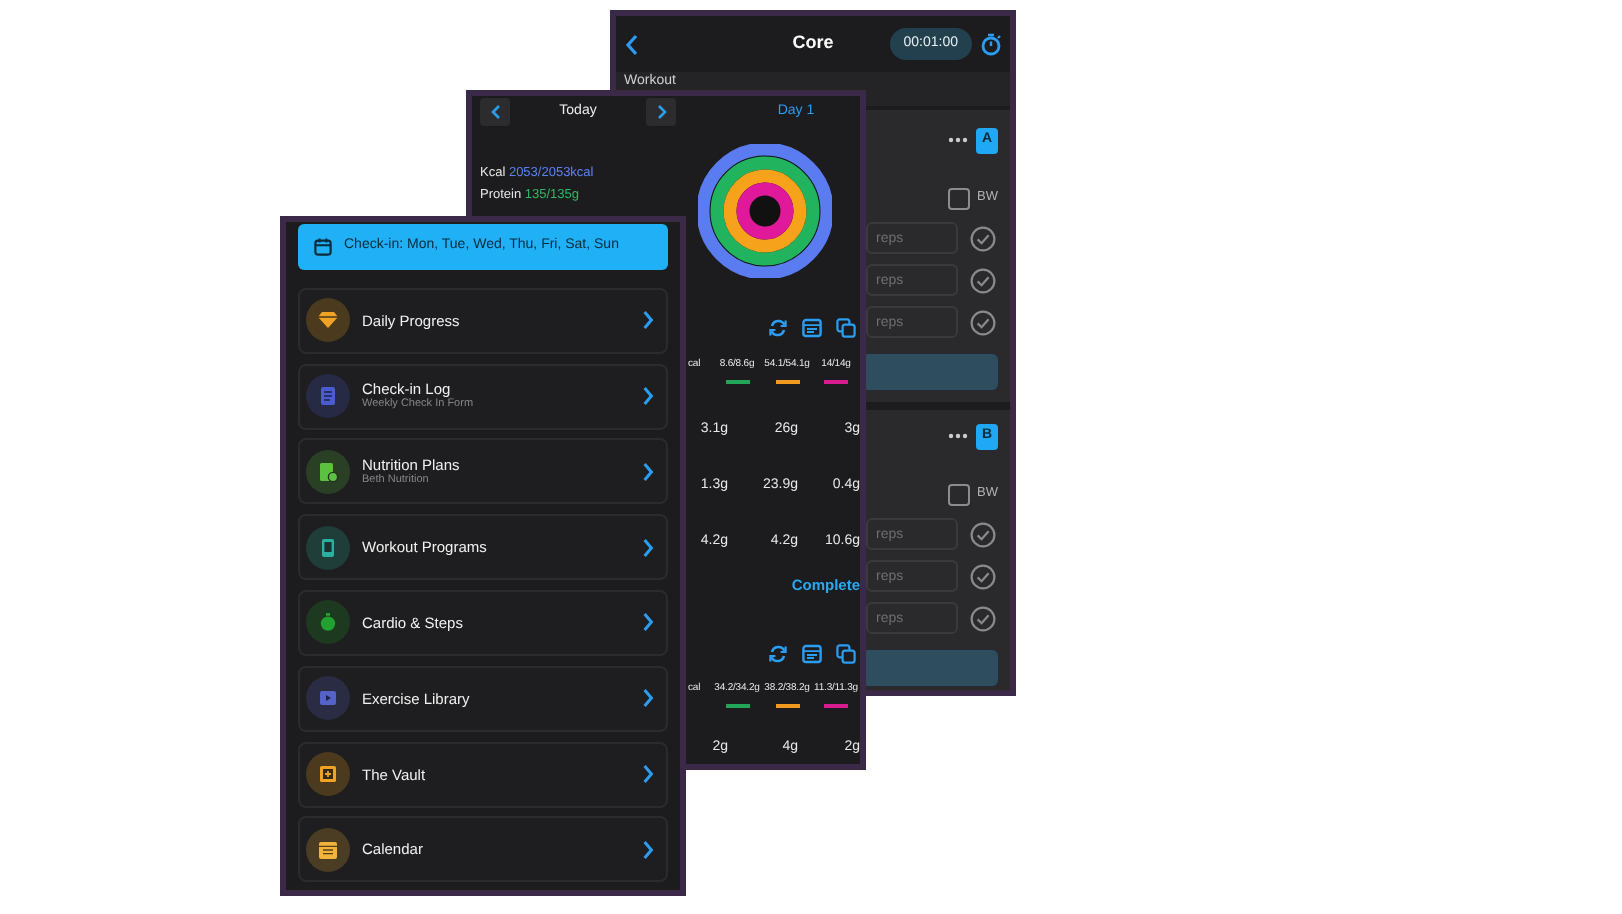 The height and width of the screenshot is (914, 1622). I want to click on stopwatch-icon, so click(991, 44).